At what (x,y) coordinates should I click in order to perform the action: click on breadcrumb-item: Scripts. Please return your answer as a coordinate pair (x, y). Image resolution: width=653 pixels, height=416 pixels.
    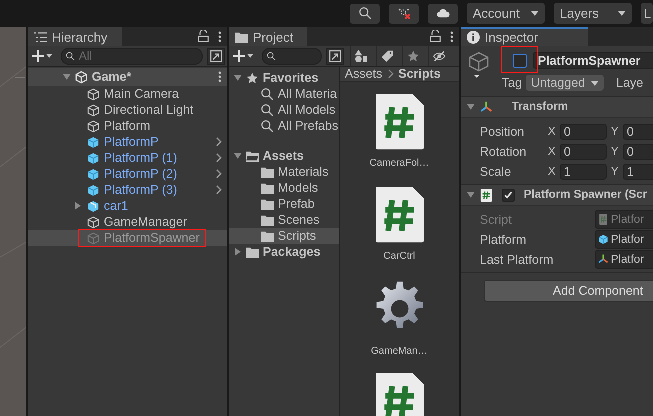
    Looking at the image, I should click on (419, 74).